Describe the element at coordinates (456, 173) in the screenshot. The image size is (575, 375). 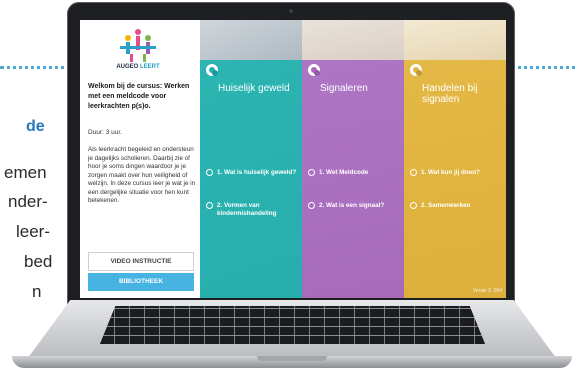
I see `lesson-link: 1. Wat kun jij doen?` at that location.